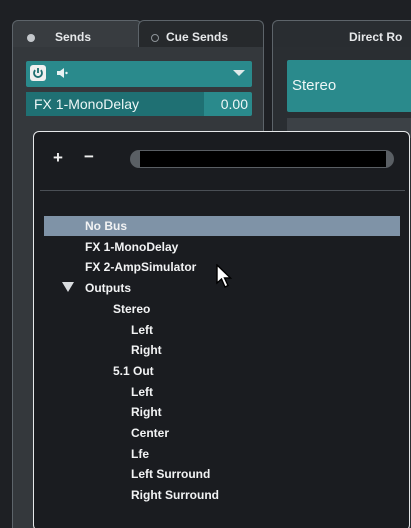 This screenshot has height=528, width=411. Describe the element at coordinates (175, 495) in the screenshot. I see `bus-list-item-label: Right Surround` at that location.